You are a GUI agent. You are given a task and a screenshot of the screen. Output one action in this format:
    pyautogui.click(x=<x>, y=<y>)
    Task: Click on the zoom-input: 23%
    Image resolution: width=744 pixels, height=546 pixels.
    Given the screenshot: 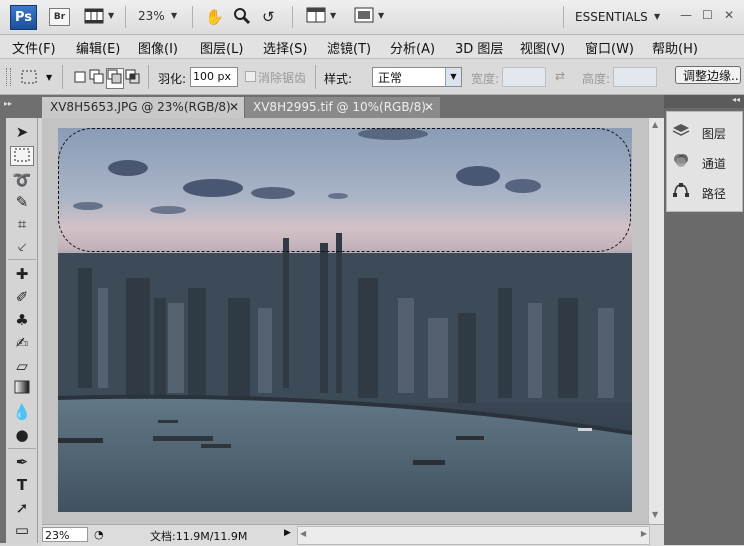 What is the action you would take?
    pyautogui.click(x=65, y=534)
    